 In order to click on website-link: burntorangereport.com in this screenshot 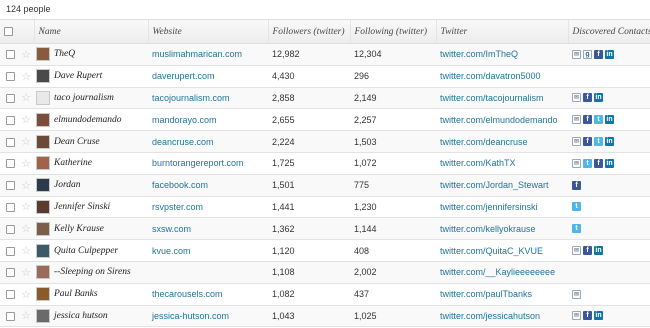, I will do `click(198, 163)`.